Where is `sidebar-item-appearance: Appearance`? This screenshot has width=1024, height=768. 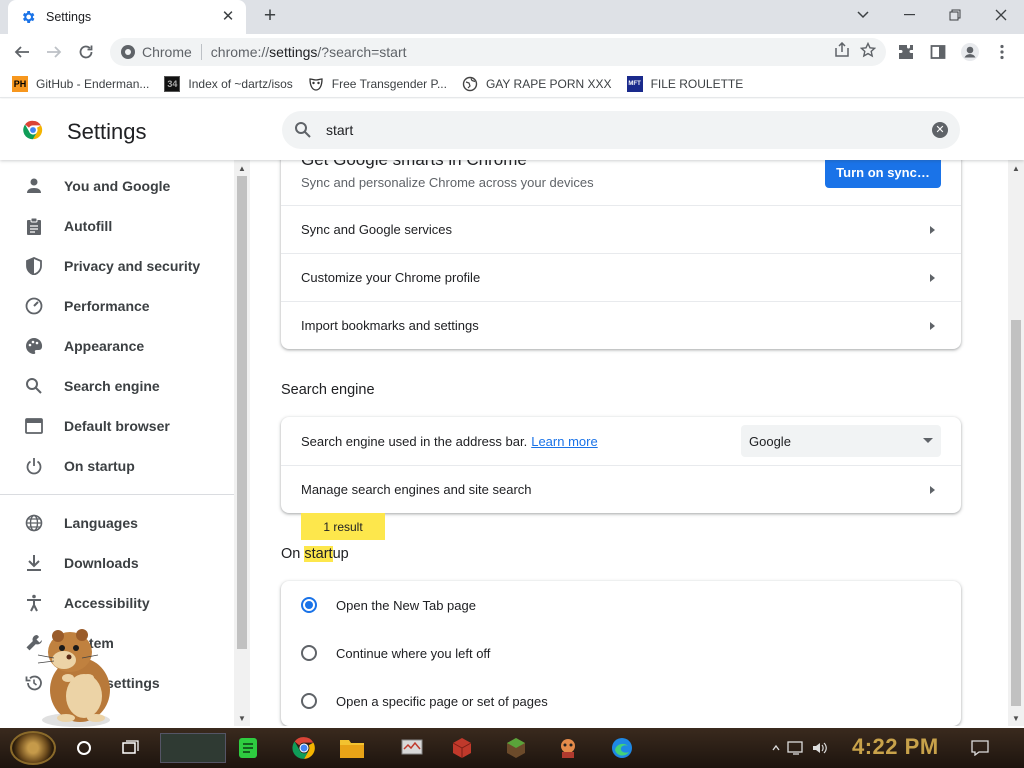 sidebar-item-appearance: Appearance is located at coordinates (117, 346).